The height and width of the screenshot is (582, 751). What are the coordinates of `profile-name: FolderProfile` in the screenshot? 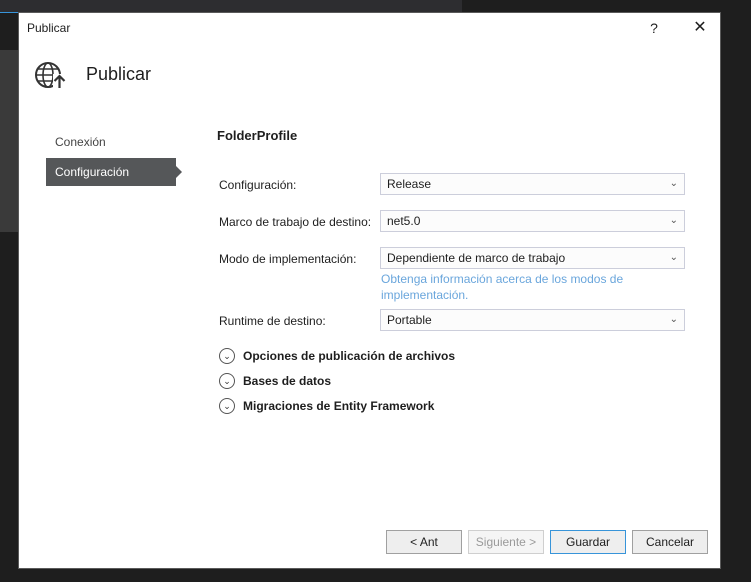 It's located at (257, 135).